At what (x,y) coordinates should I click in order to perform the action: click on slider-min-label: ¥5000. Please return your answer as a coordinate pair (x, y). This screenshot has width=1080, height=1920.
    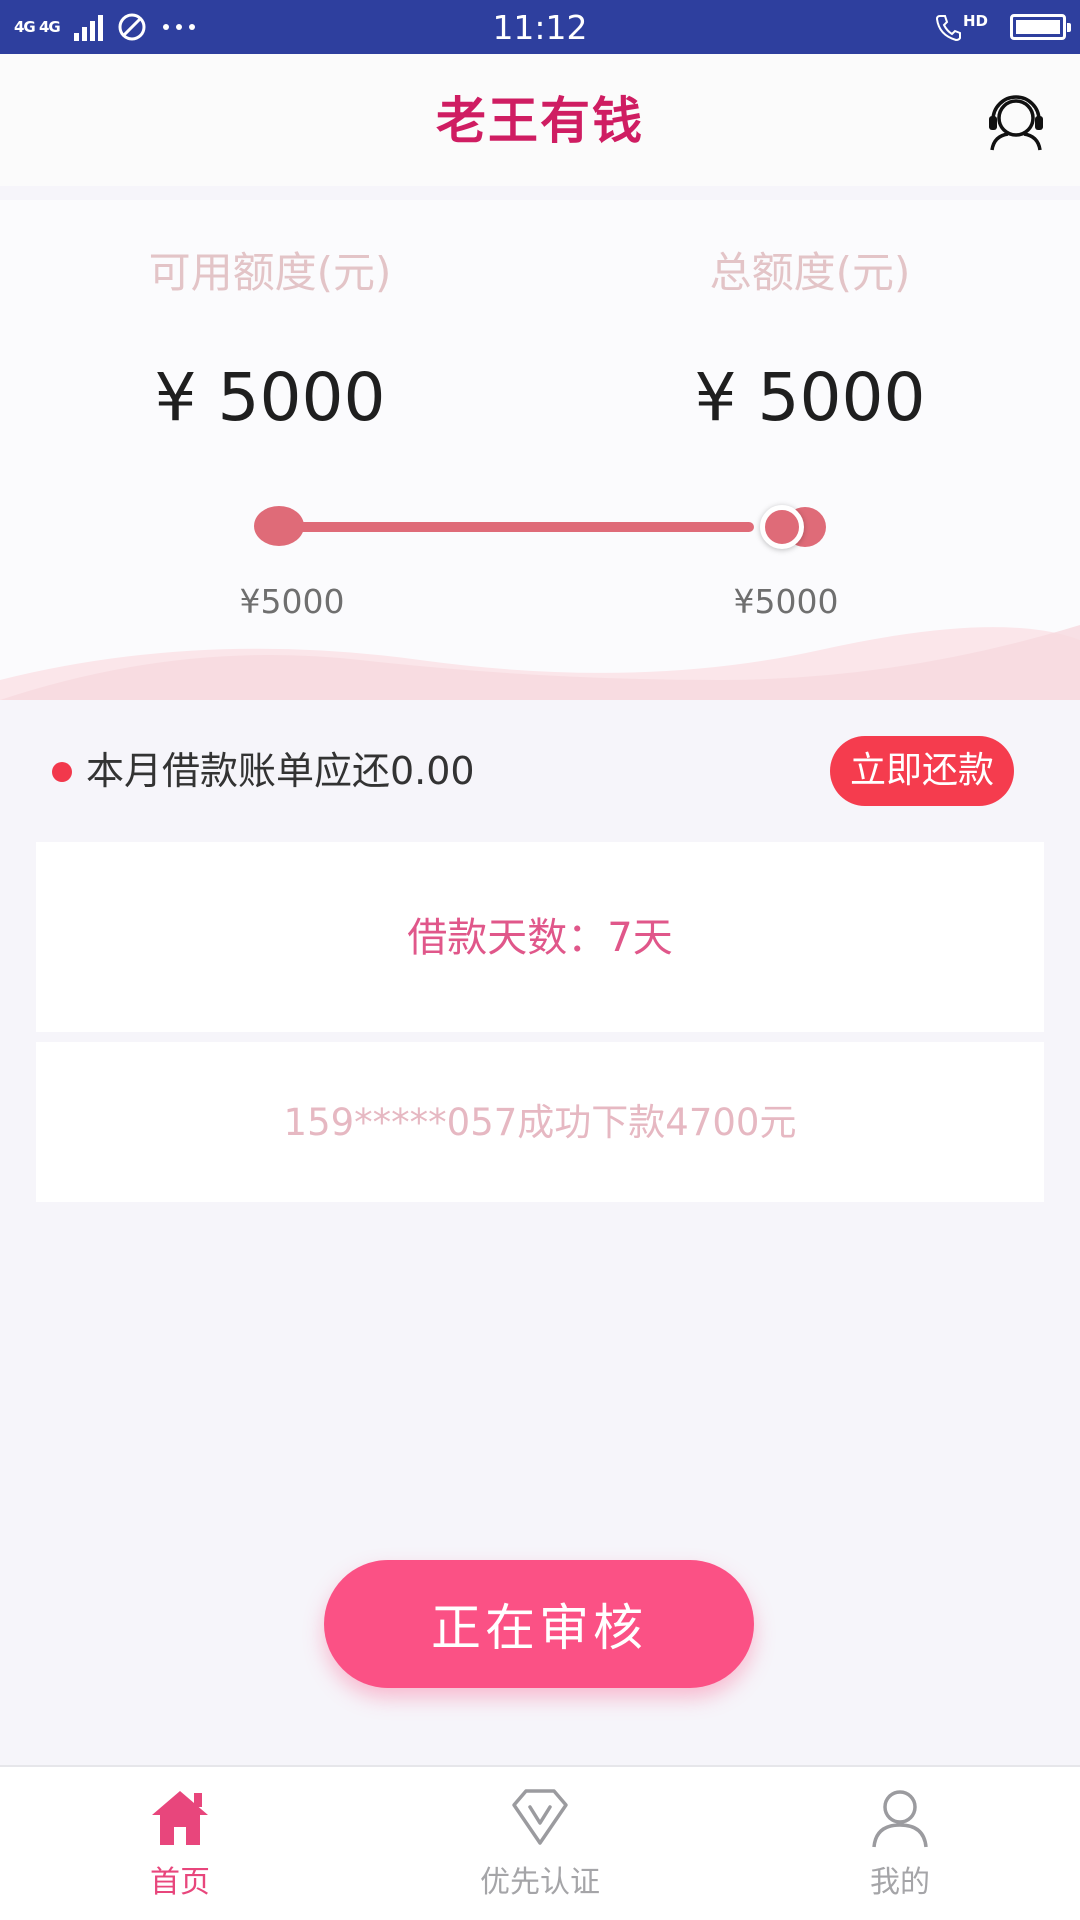
    Looking at the image, I should click on (292, 601).